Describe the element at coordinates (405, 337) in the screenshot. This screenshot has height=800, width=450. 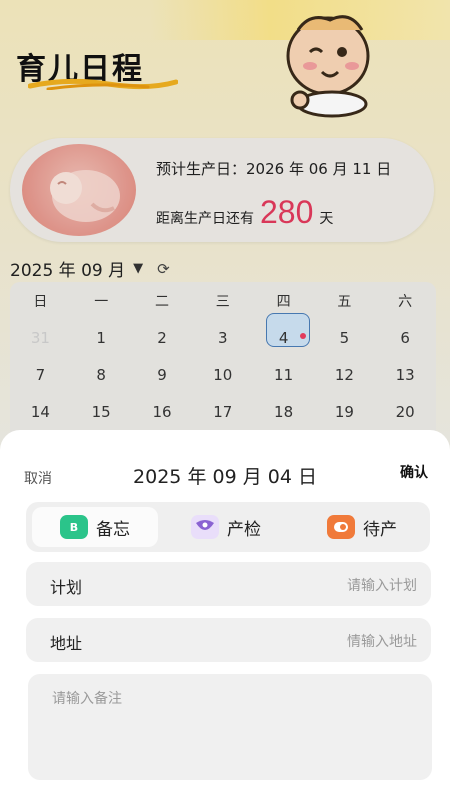
I see `calendar-day-number: 6` at that location.